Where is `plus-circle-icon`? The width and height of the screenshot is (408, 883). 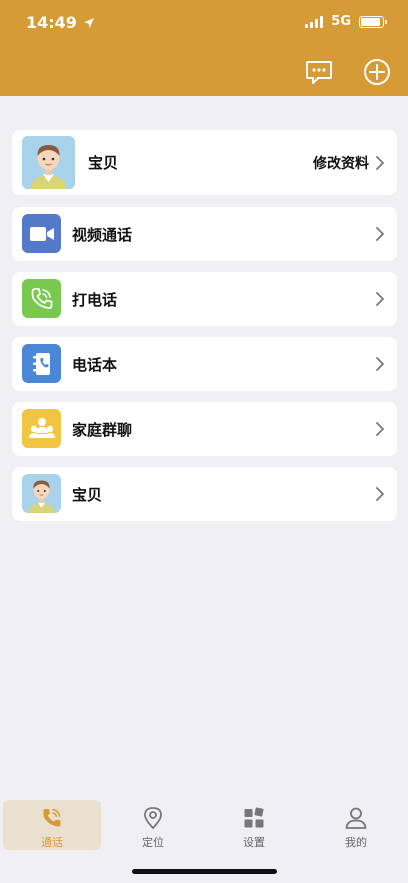
plus-circle-icon is located at coordinates (377, 72).